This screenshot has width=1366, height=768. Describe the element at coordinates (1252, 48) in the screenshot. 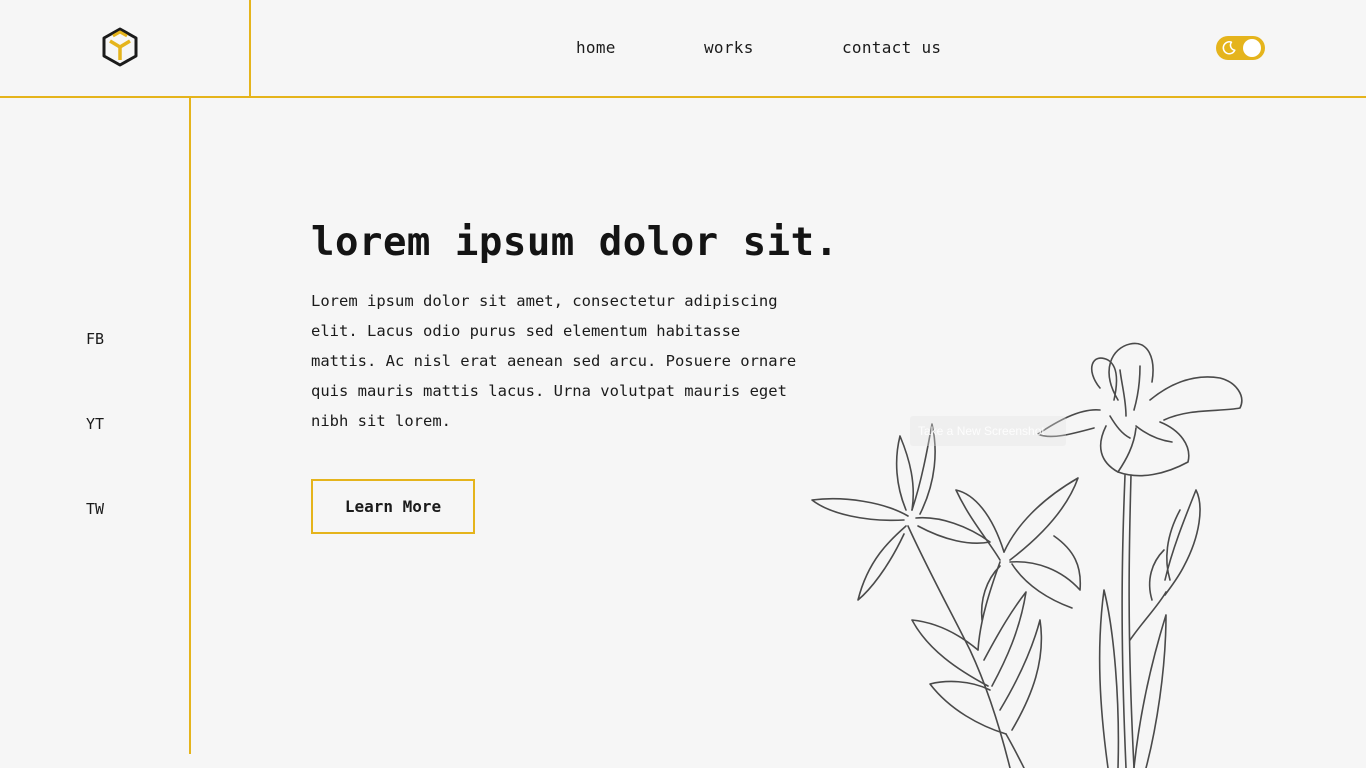

I see `toggle-knob` at that location.